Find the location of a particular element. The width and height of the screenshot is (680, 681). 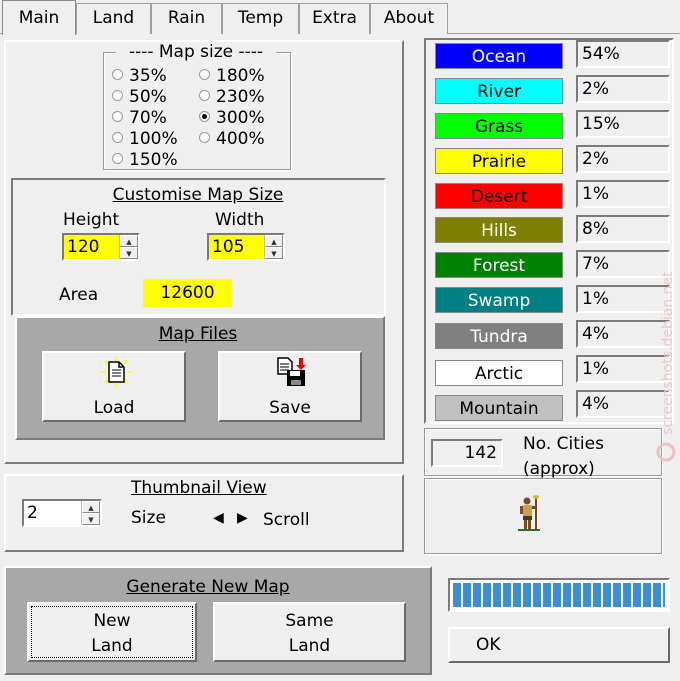

save-button: Save is located at coordinates (290, 386).